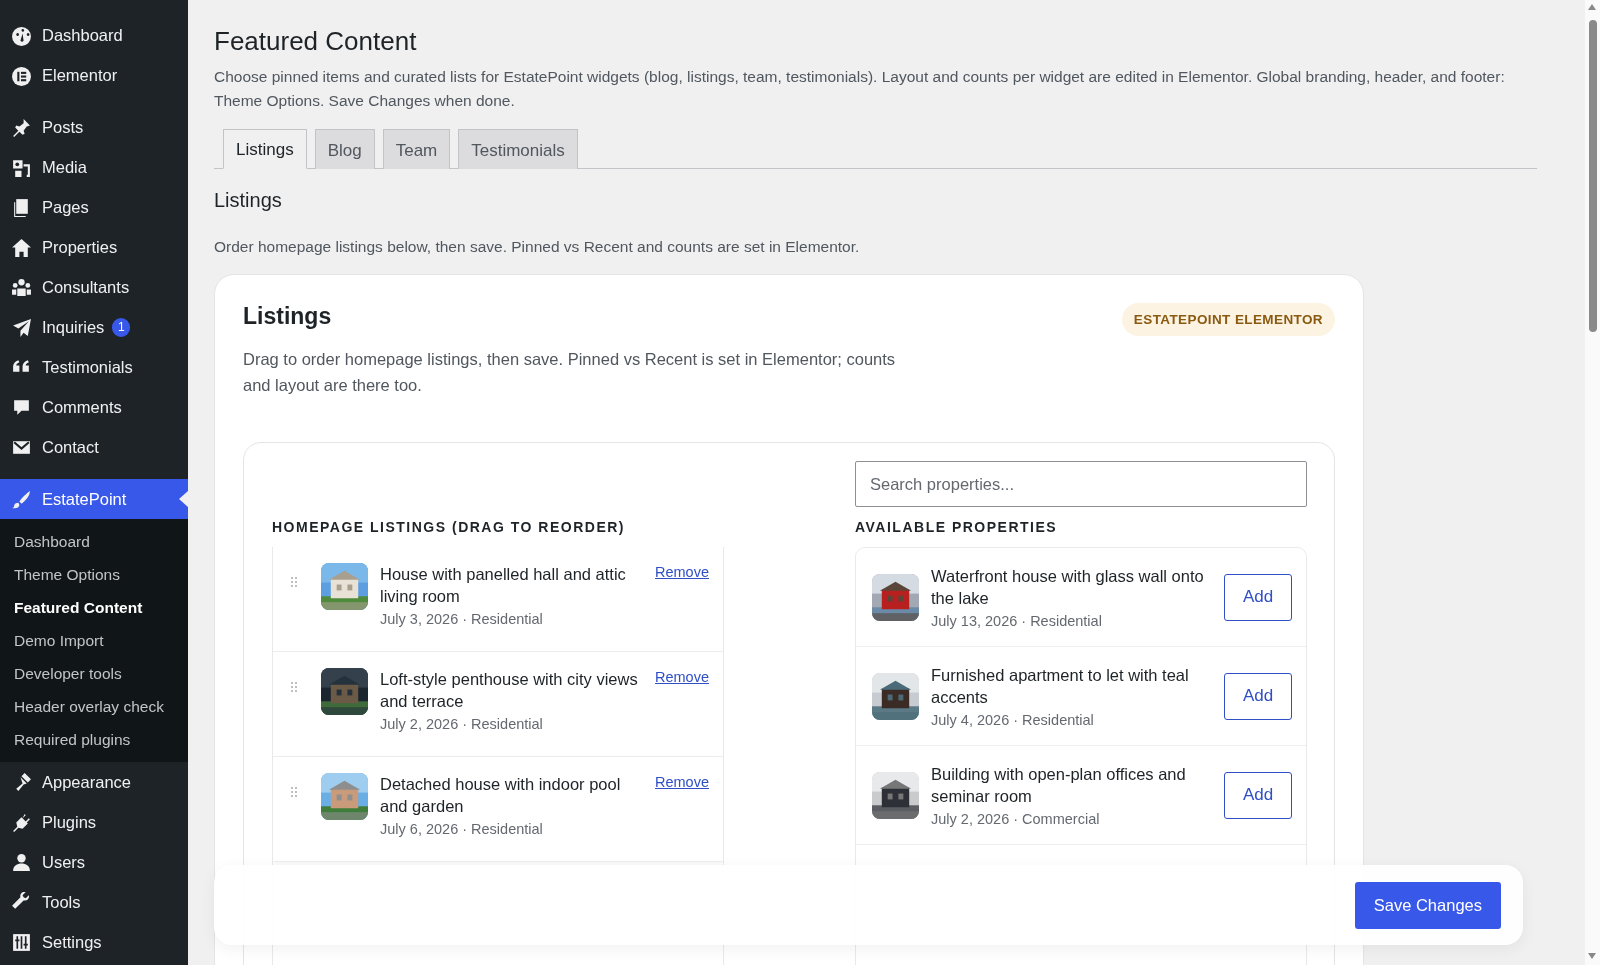  I want to click on menu-item: Properties, so click(94, 247).